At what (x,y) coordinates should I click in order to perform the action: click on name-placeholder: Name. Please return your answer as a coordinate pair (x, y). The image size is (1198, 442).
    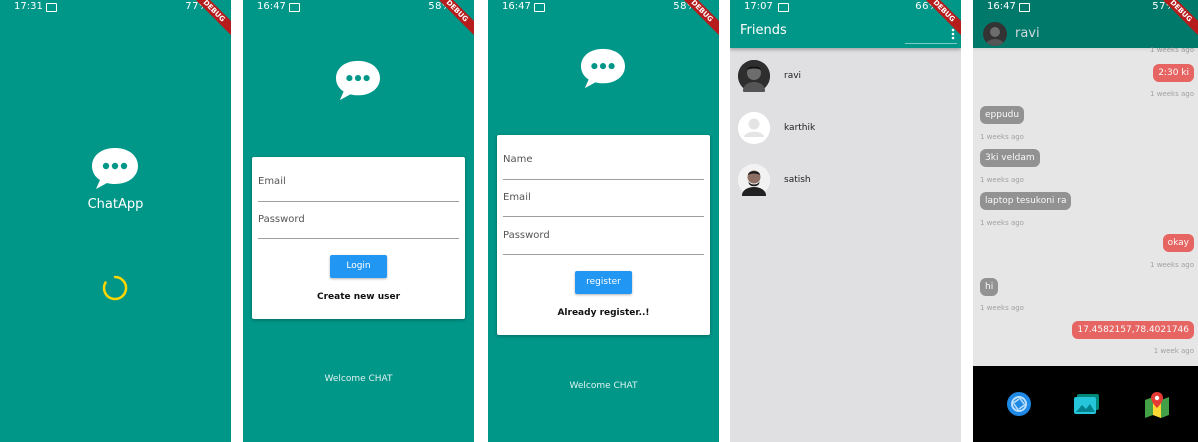
    Looking at the image, I should click on (518, 159).